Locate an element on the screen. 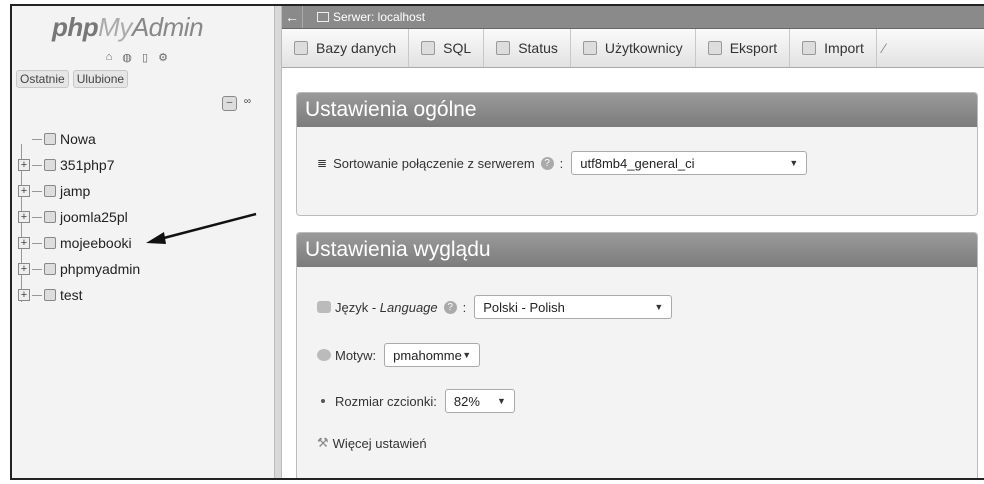 This screenshot has height=484, width=984. tree-controls: – ∞ is located at coordinates (238, 103).